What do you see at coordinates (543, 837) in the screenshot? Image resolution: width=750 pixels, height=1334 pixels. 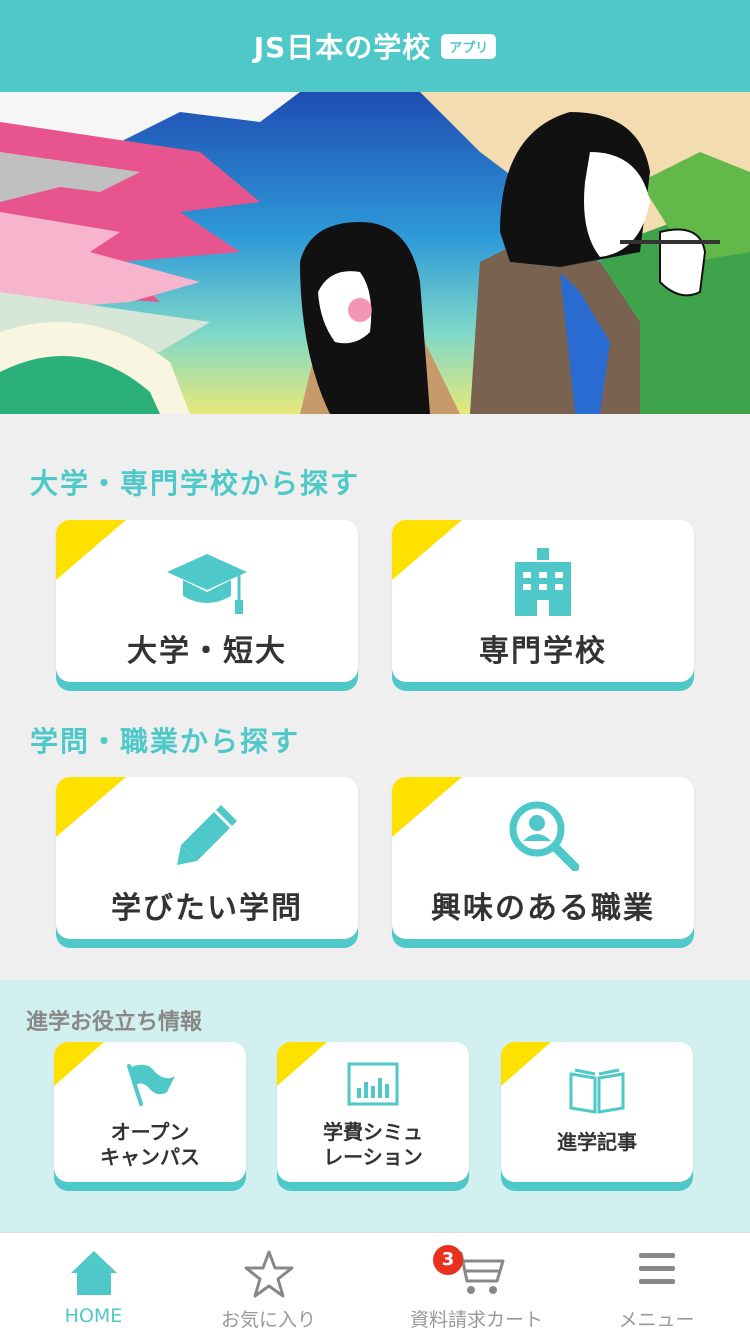 I see `person-search-icon` at bounding box center [543, 837].